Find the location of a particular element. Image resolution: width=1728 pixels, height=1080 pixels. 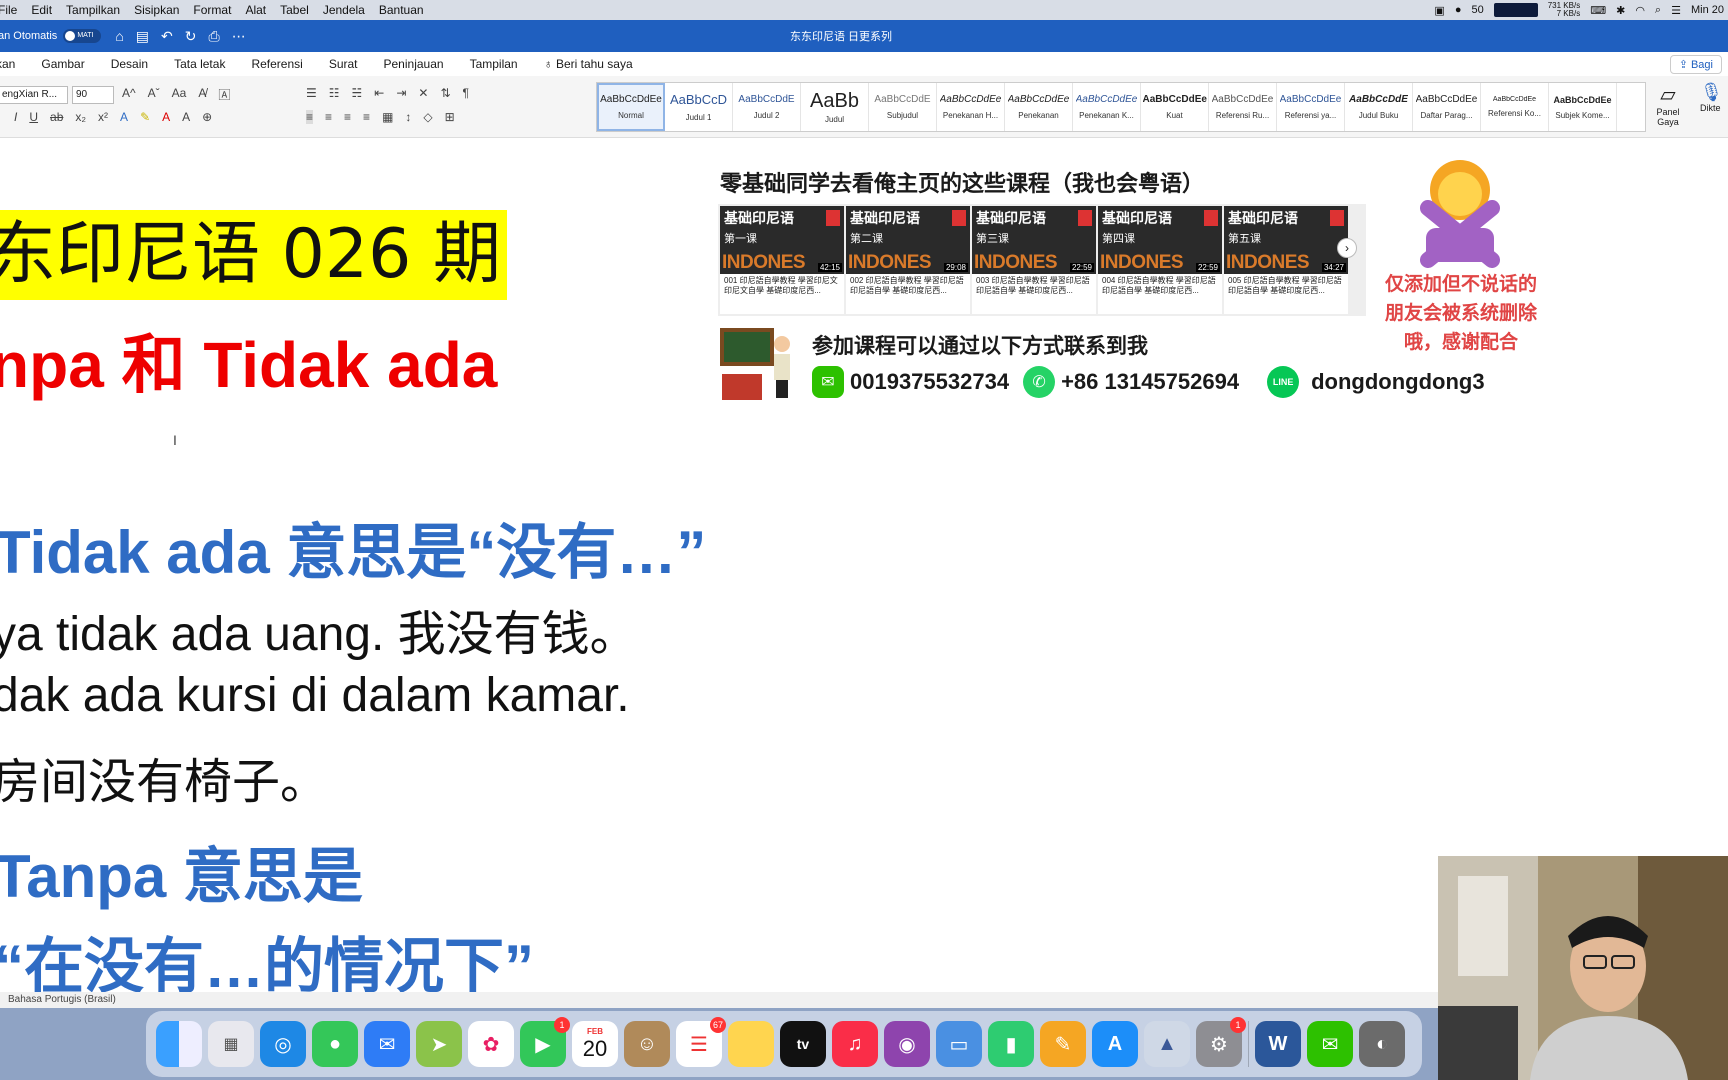

styles-pane-button: ▱ Panel Gaya is located at coordinates (1668, 104).